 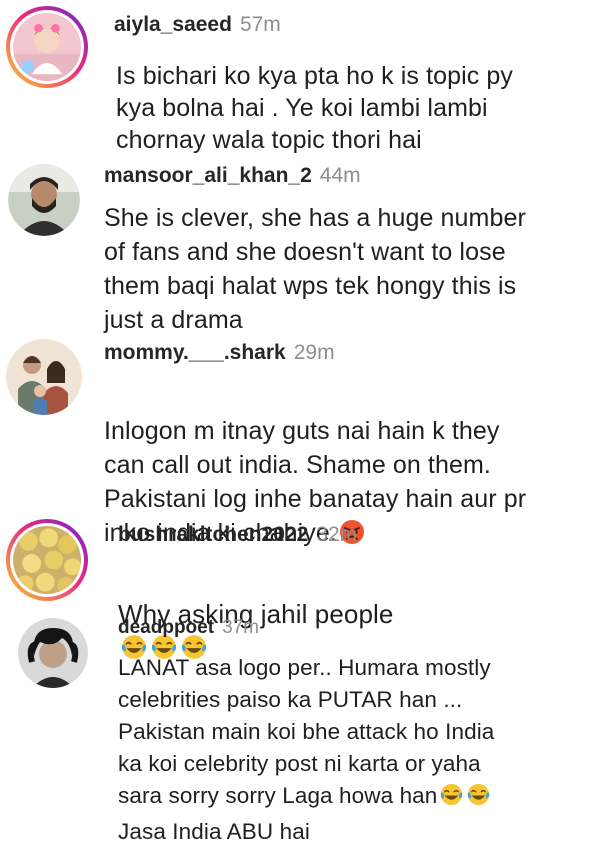 I want to click on timestamp: 29m, so click(x=314, y=352).